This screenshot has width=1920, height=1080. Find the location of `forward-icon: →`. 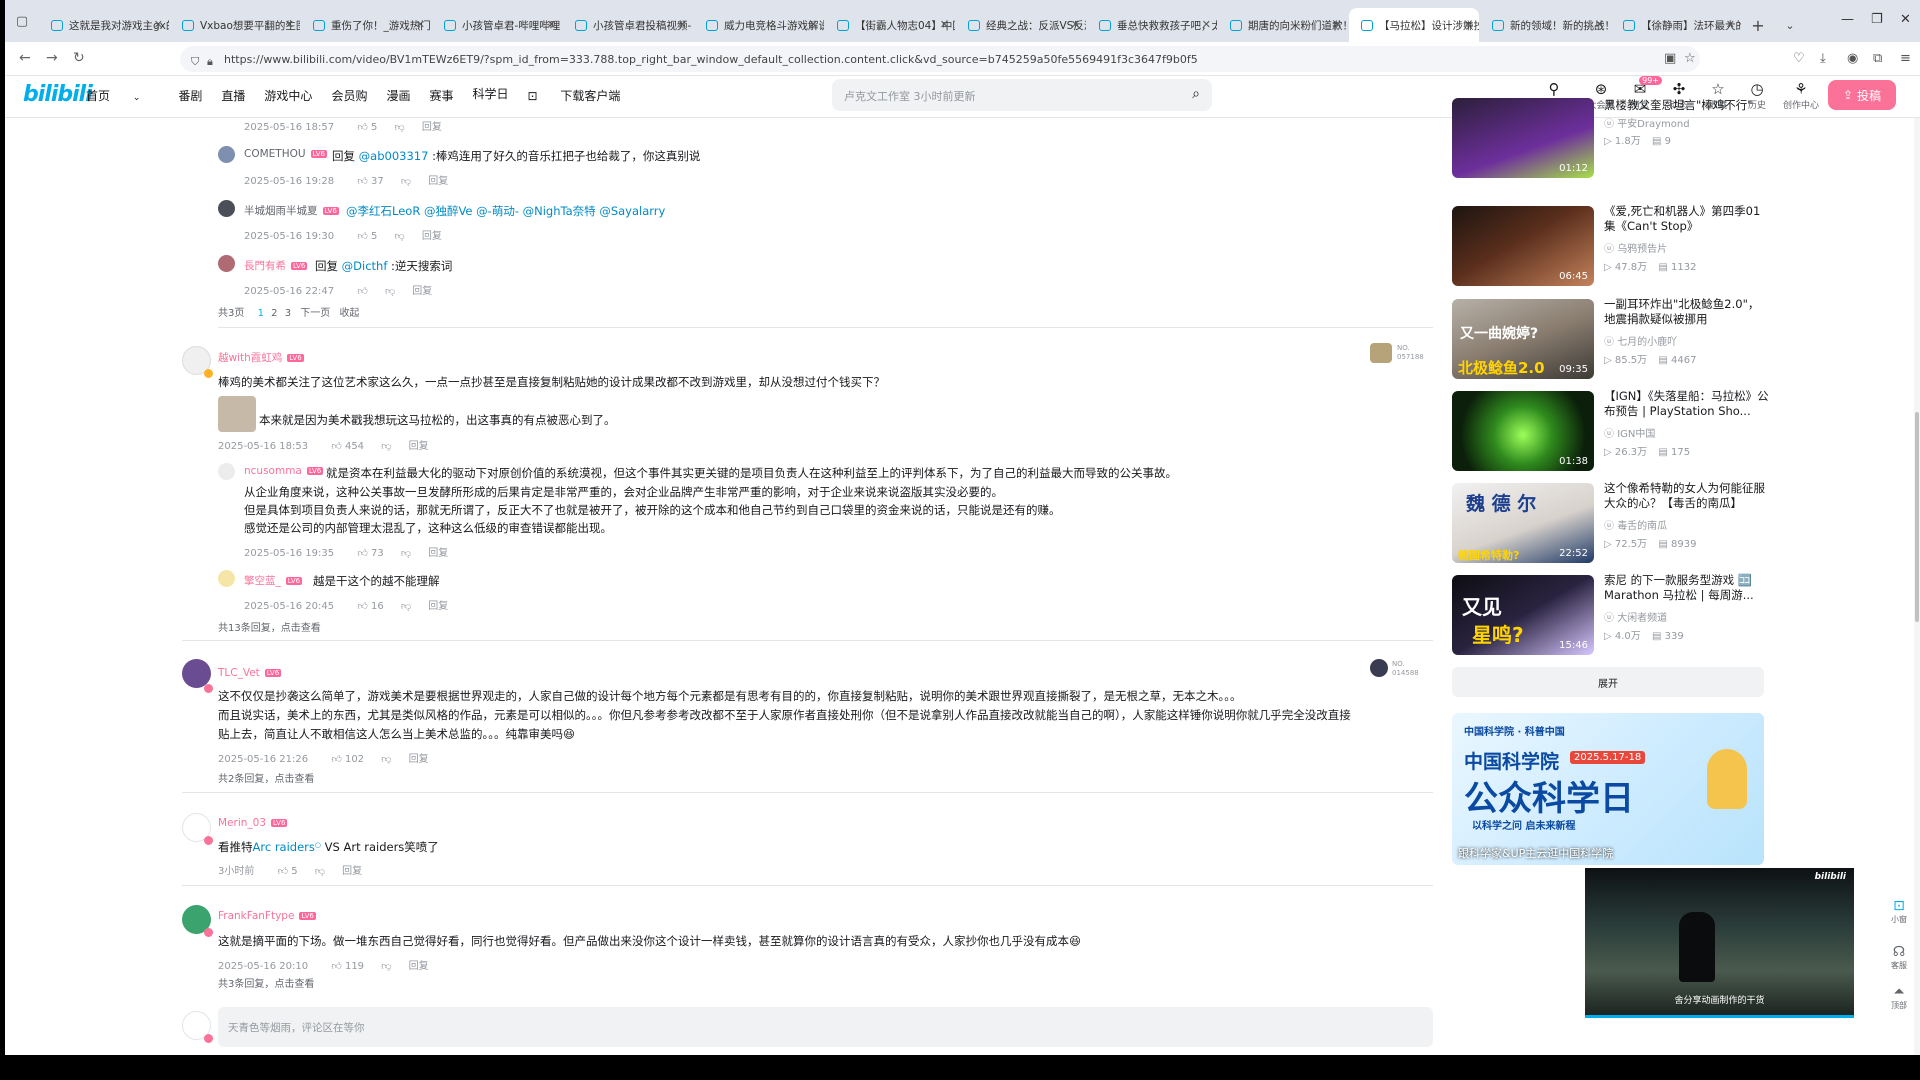

forward-icon: → is located at coordinates (52, 58).